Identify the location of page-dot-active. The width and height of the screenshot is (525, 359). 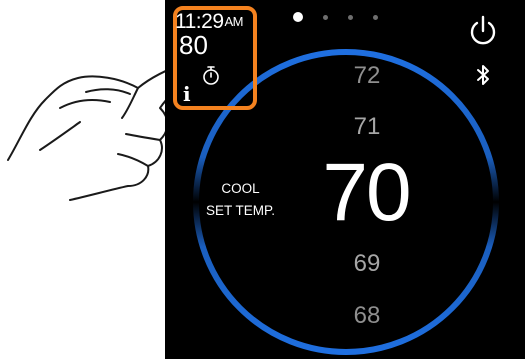
(298, 17).